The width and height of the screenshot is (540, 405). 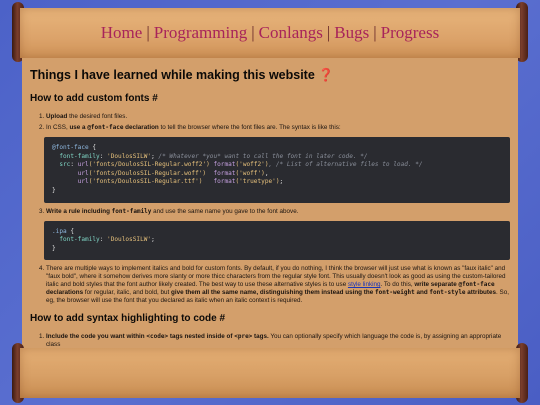 What do you see at coordinates (201, 32) in the screenshot?
I see `nav-programming-link: Programming` at bounding box center [201, 32].